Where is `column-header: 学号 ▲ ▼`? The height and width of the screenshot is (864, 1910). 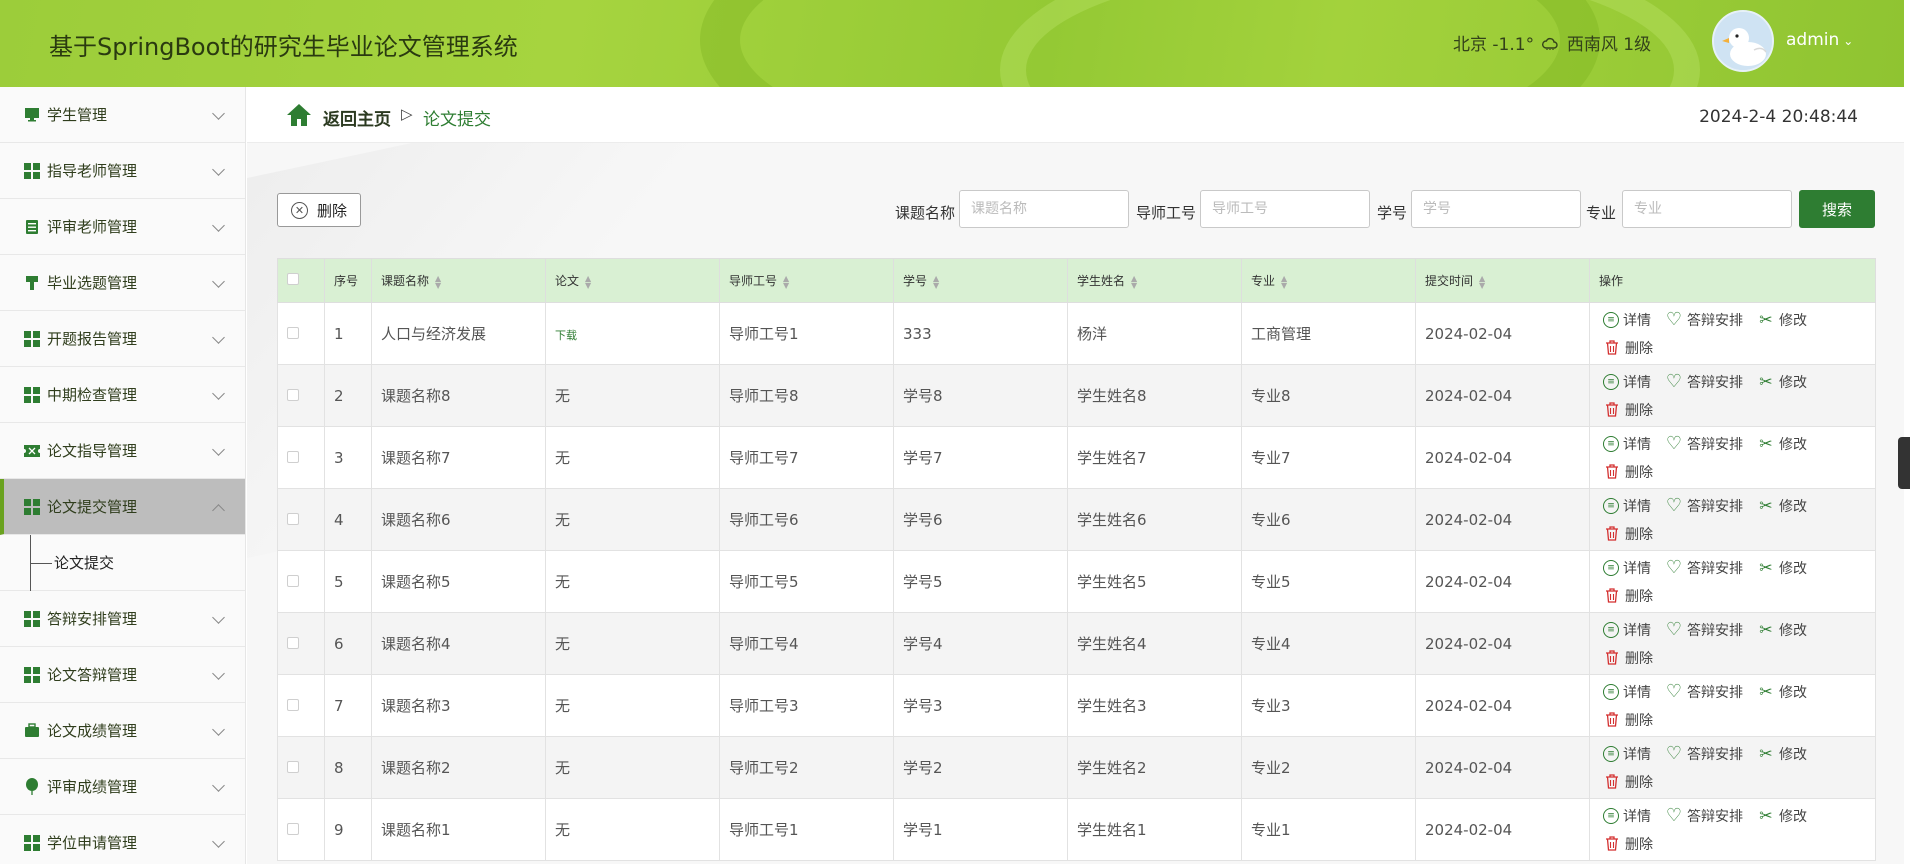 column-header: 学号 ▲ ▼ is located at coordinates (980, 280).